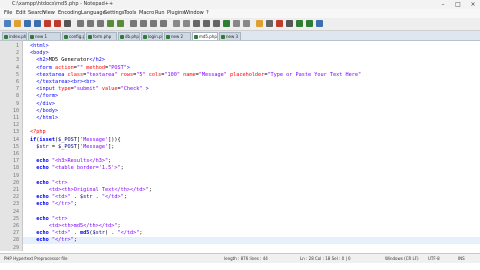 This screenshot has height=270, width=480. I want to click on code-line: 22 echo "<td>" . $str . "</td>";, so click(240, 197).